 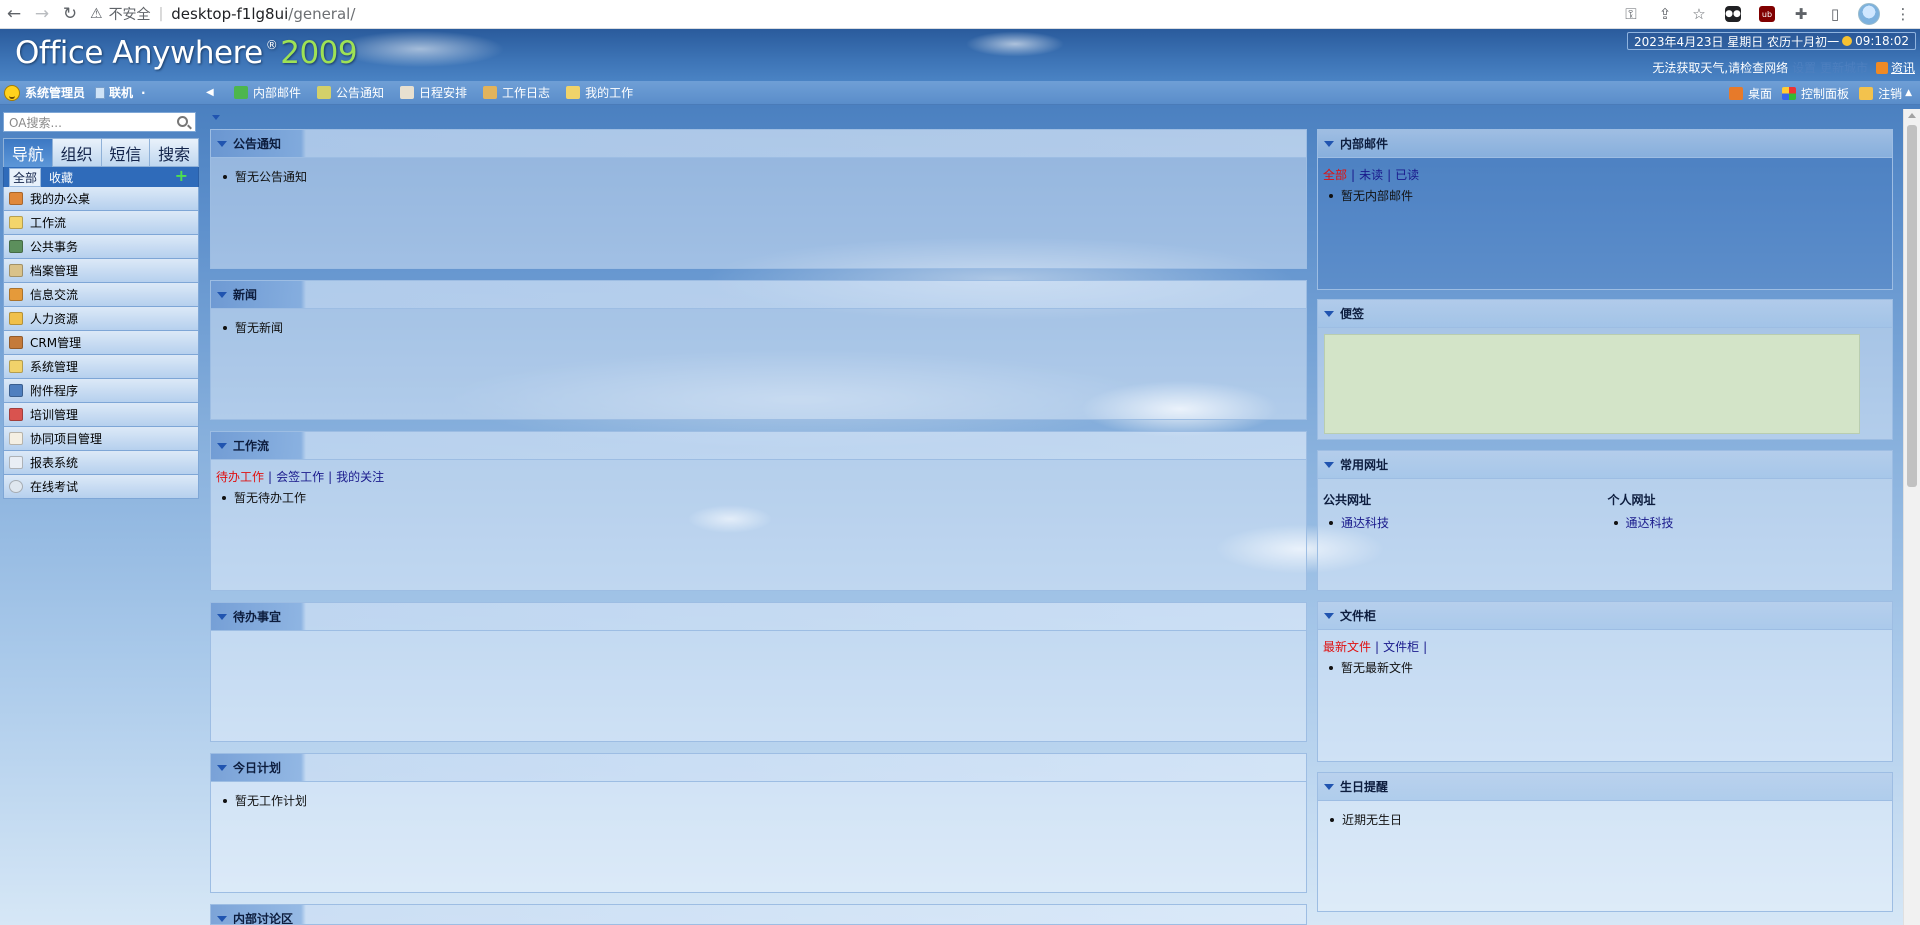 I want to click on sidebar-item-my-desk: 我的办公桌, so click(x=101, y=199).